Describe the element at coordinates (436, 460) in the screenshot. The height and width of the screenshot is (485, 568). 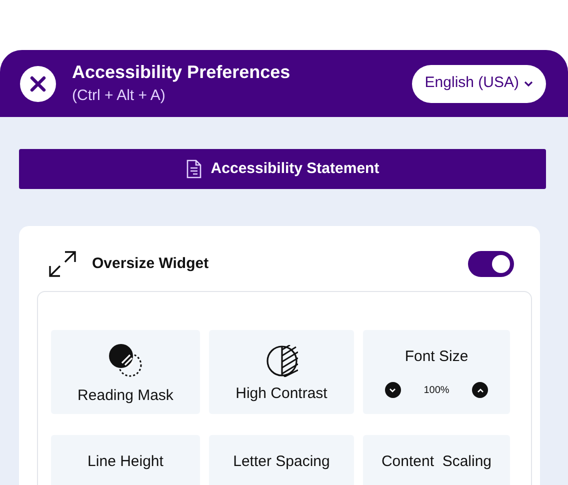
I see `tool-tile: Content Scaling` at that location.